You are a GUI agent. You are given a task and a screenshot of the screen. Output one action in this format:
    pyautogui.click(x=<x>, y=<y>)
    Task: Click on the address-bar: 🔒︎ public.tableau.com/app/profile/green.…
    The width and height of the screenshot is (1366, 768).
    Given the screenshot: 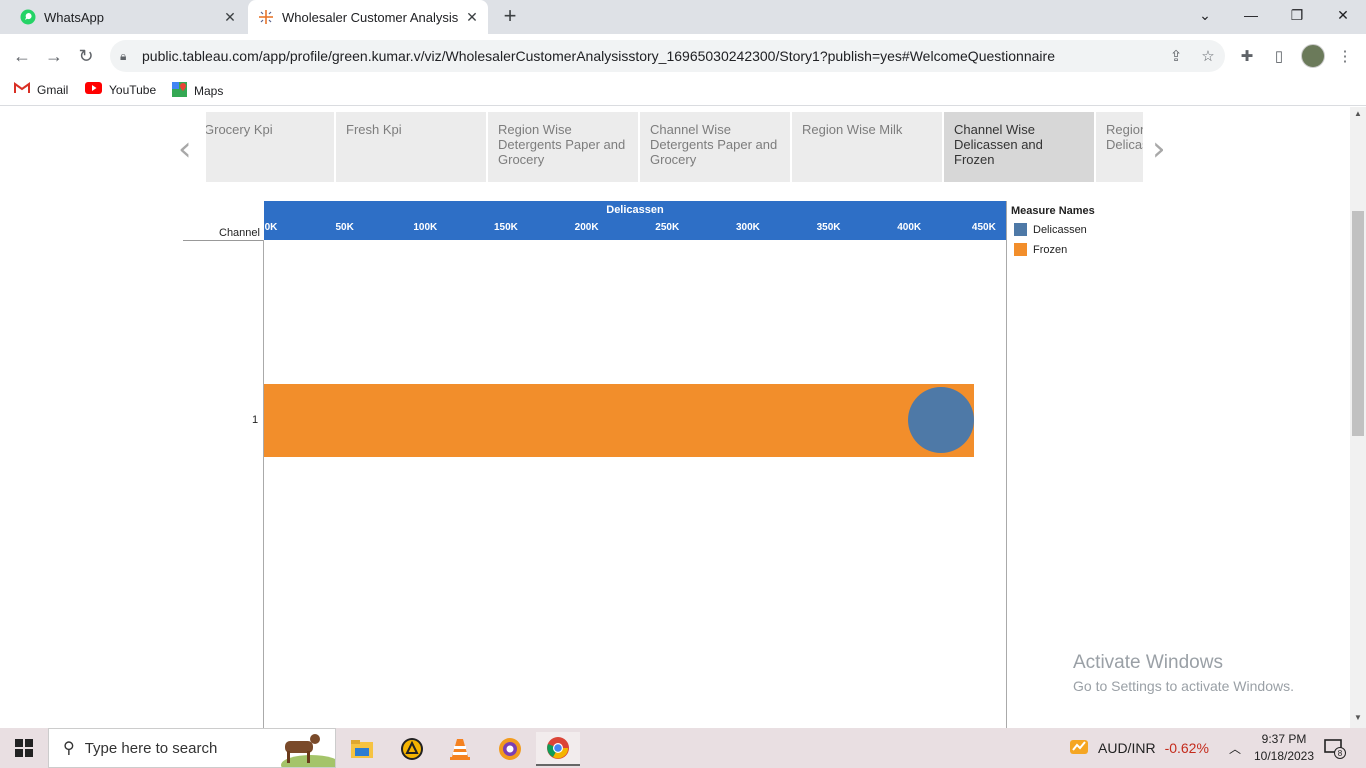 What is the action you would take?
    pyautogui.click(x=667, y=56)
    